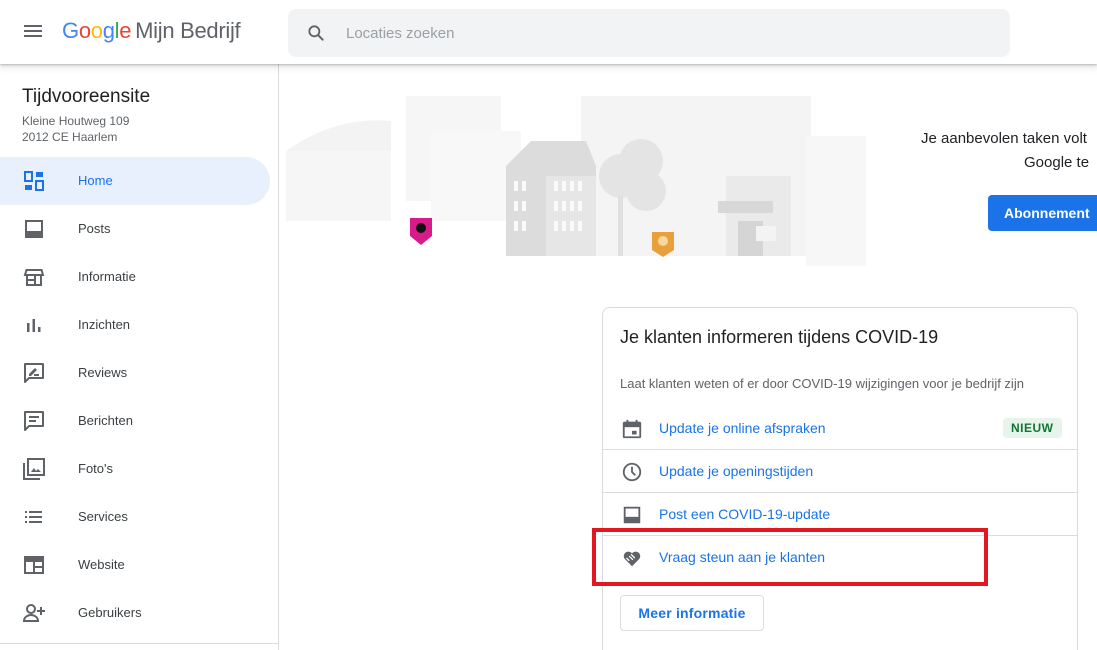  Describe the element at coordinates (135, 469) in the screenshot. I see `sidebar-item-fotos: Foto's` at that location.